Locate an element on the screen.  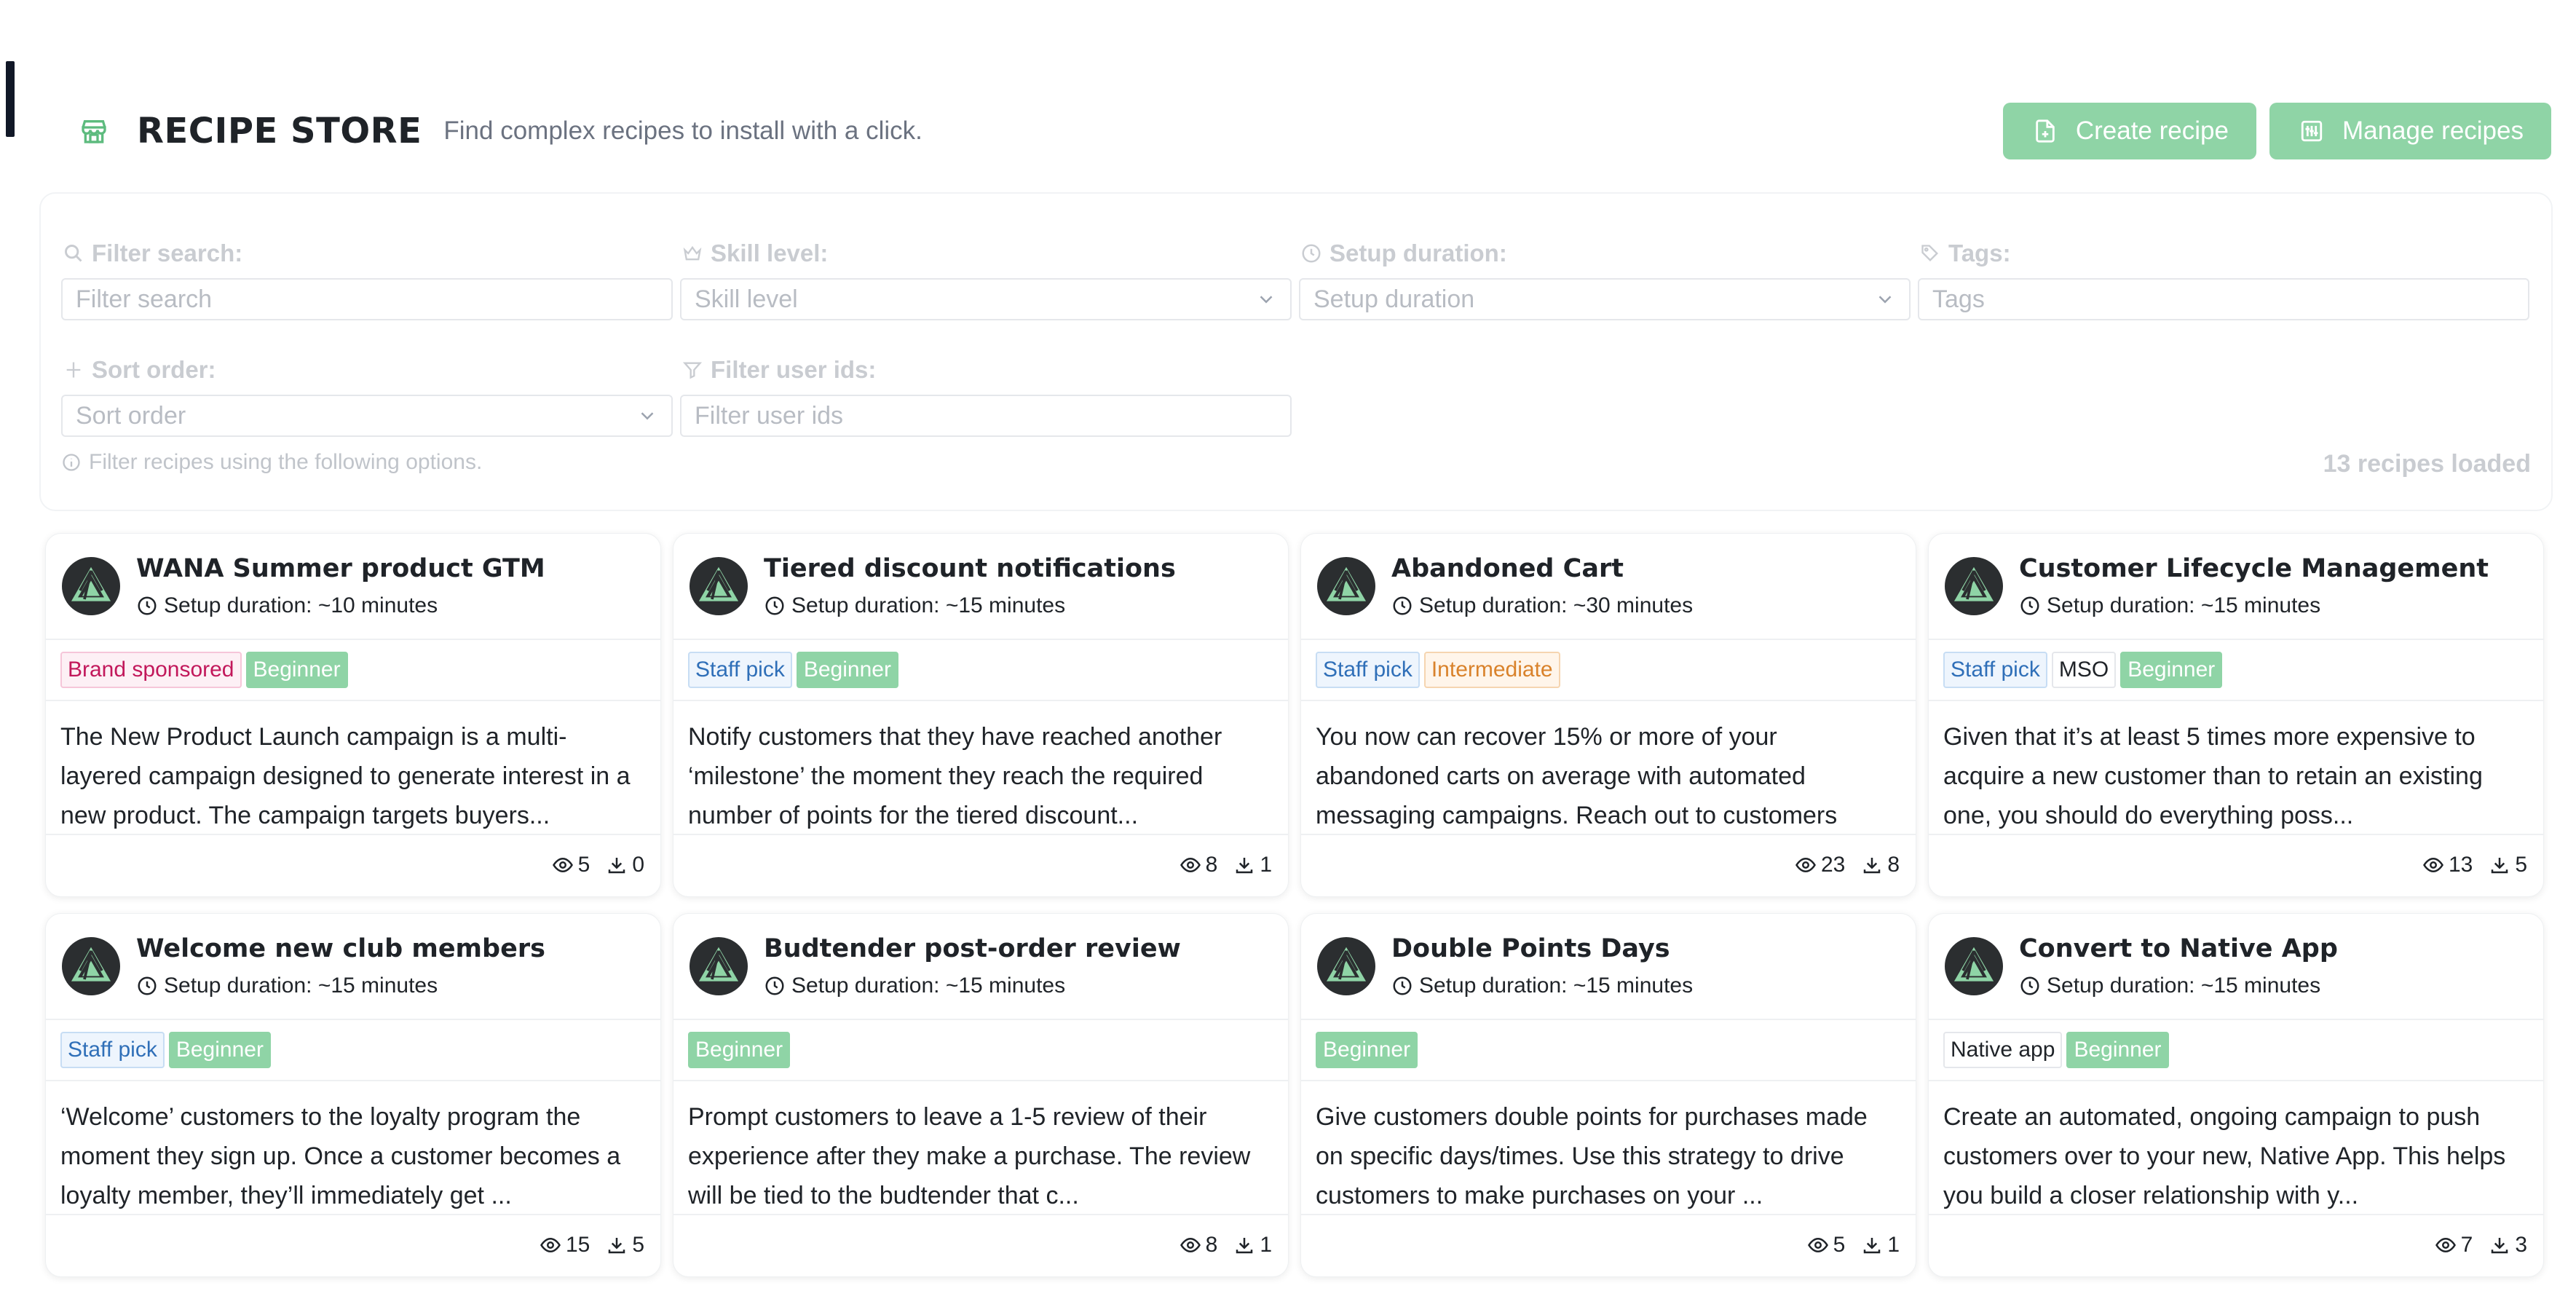
skill-level-group: Skill level is located at coordinates (986, 279).